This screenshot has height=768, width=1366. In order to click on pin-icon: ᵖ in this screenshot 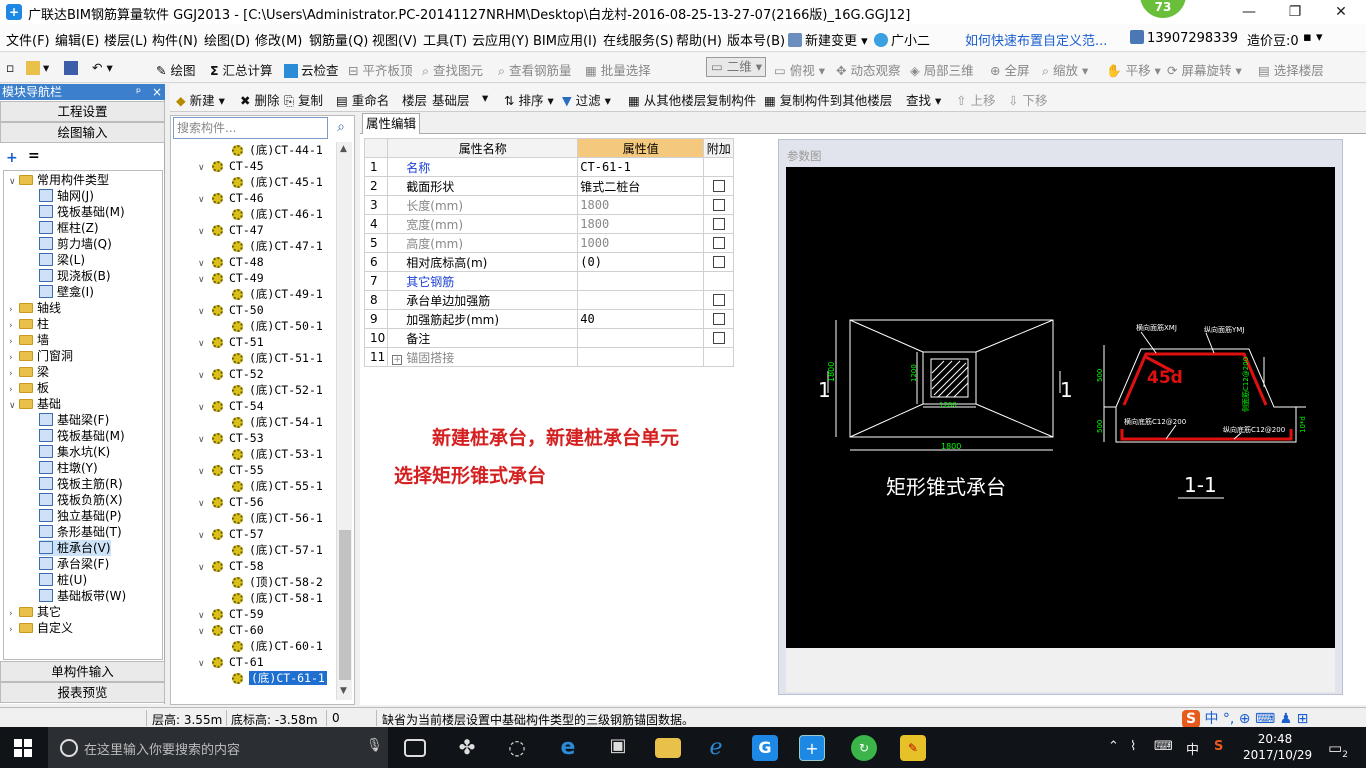, I will do `click(138, 92)`.